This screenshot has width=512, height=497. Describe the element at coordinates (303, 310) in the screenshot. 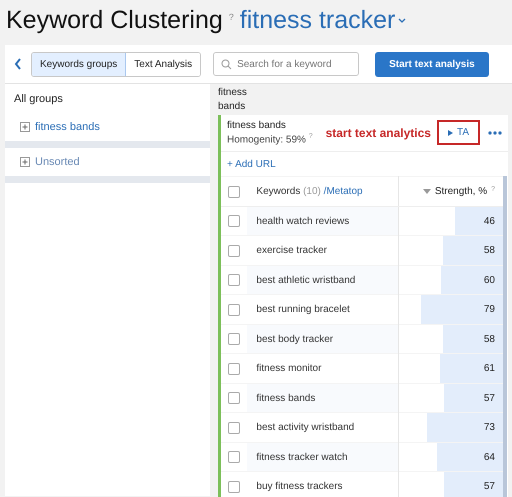

I see `keyword-cell: best running bracelet` at that location.